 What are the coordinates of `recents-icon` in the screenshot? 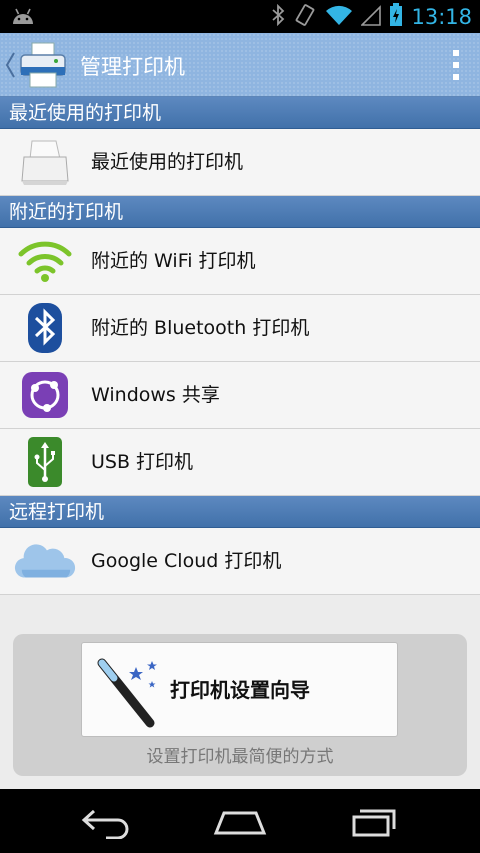 It's located at (374, 821).